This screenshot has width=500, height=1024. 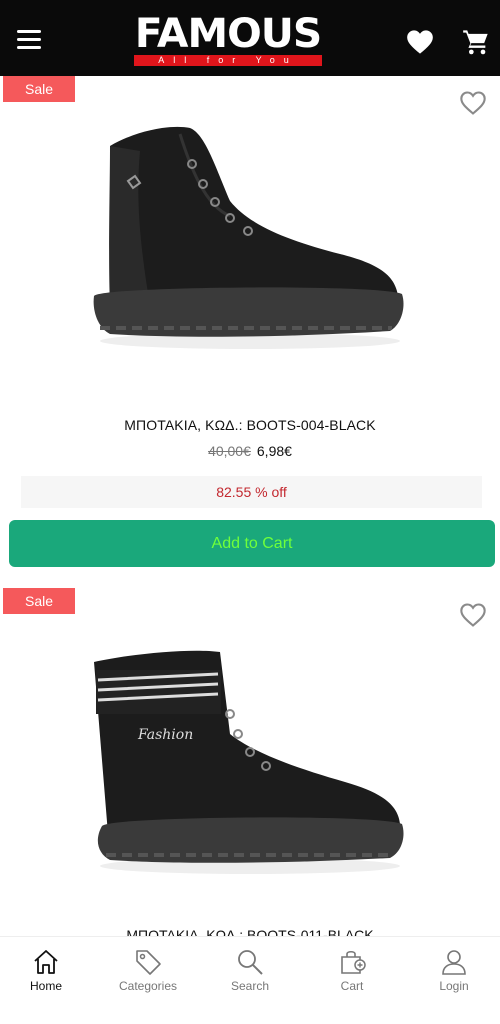 What do you see at coordinates (46, 962) in the screenshot?
I see `home-icon` at bounding box center [46, 962].